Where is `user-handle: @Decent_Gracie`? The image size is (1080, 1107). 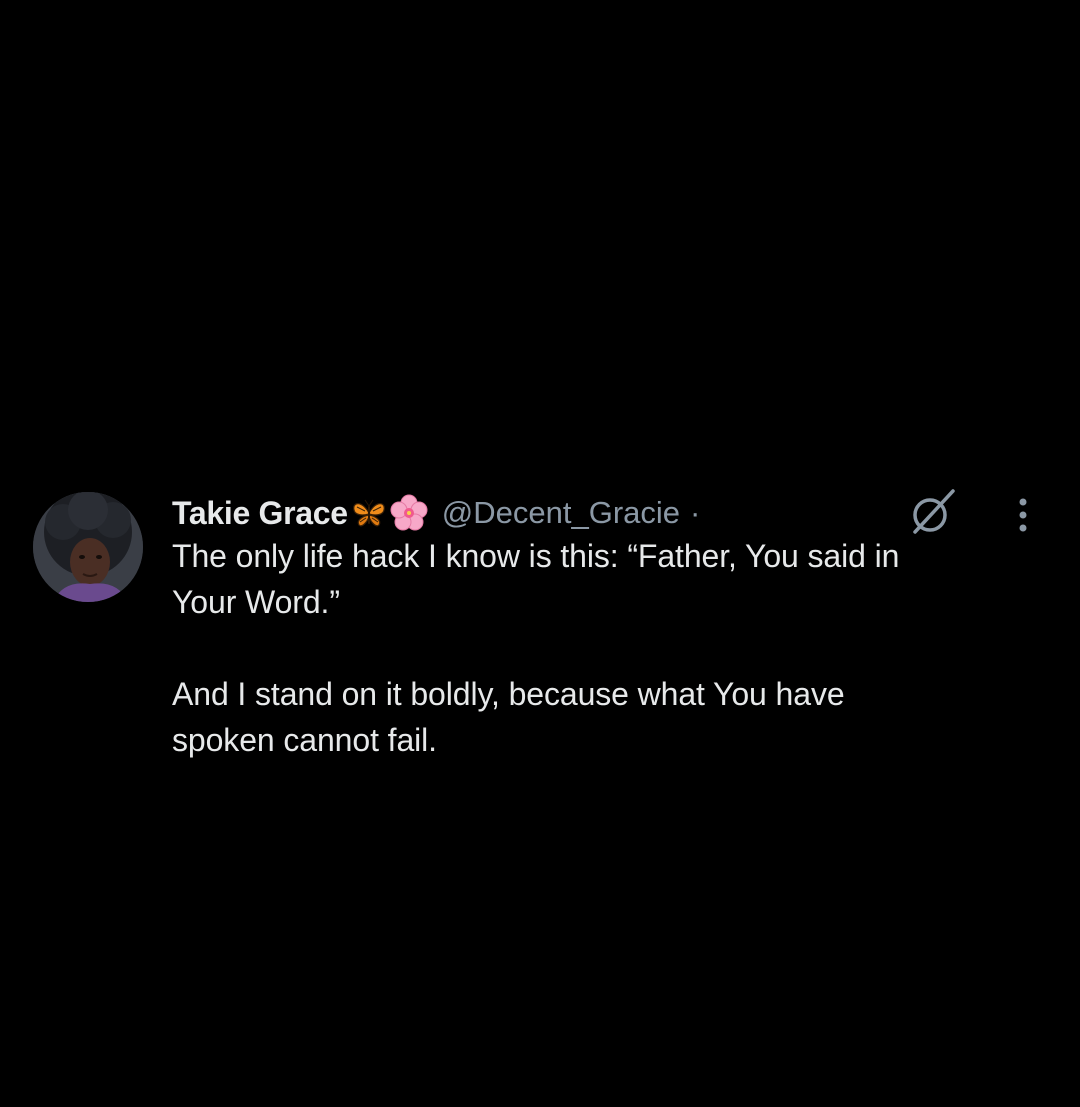 user-handle: @Decent_Gracie is located at coordinates (561, 513).